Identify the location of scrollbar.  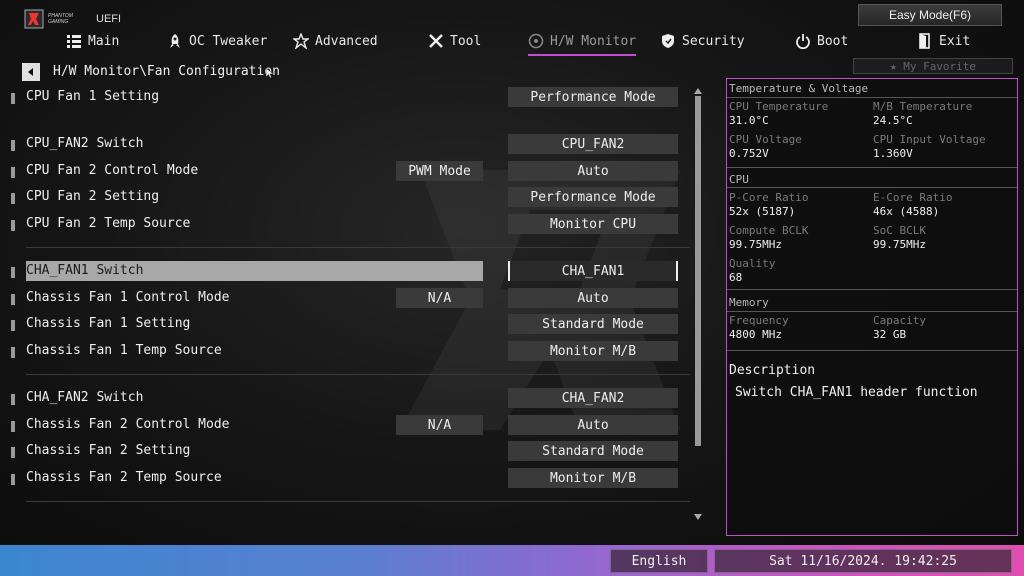
(698, 304).